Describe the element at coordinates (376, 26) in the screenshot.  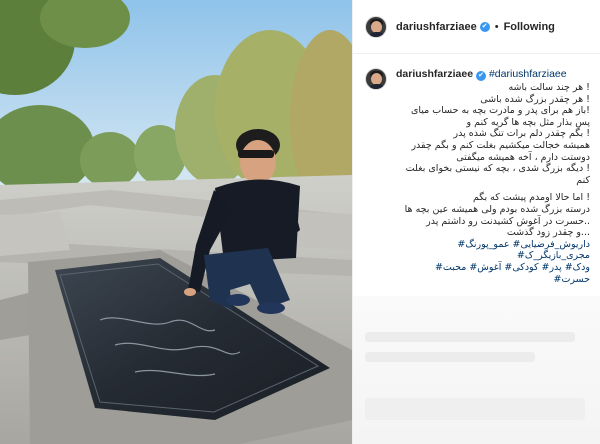
I see `header-avatar` at that location.